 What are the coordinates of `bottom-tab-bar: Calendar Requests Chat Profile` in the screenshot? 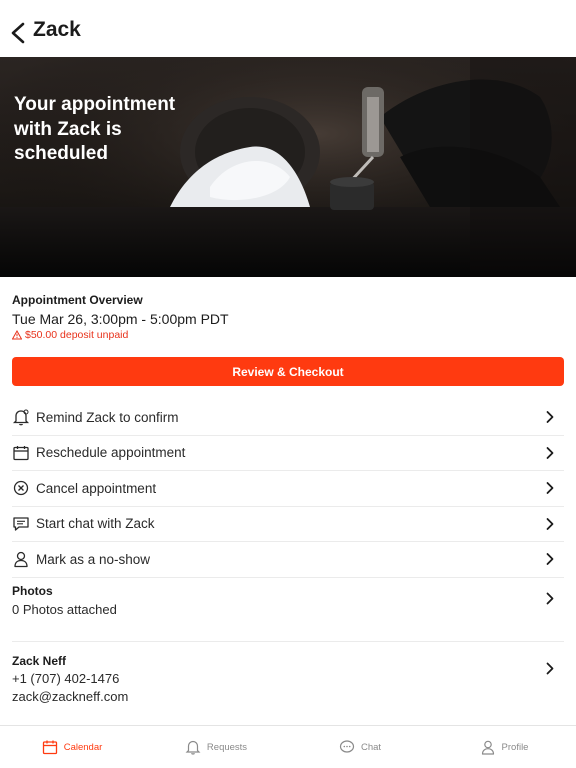 It's located at (288, 746).